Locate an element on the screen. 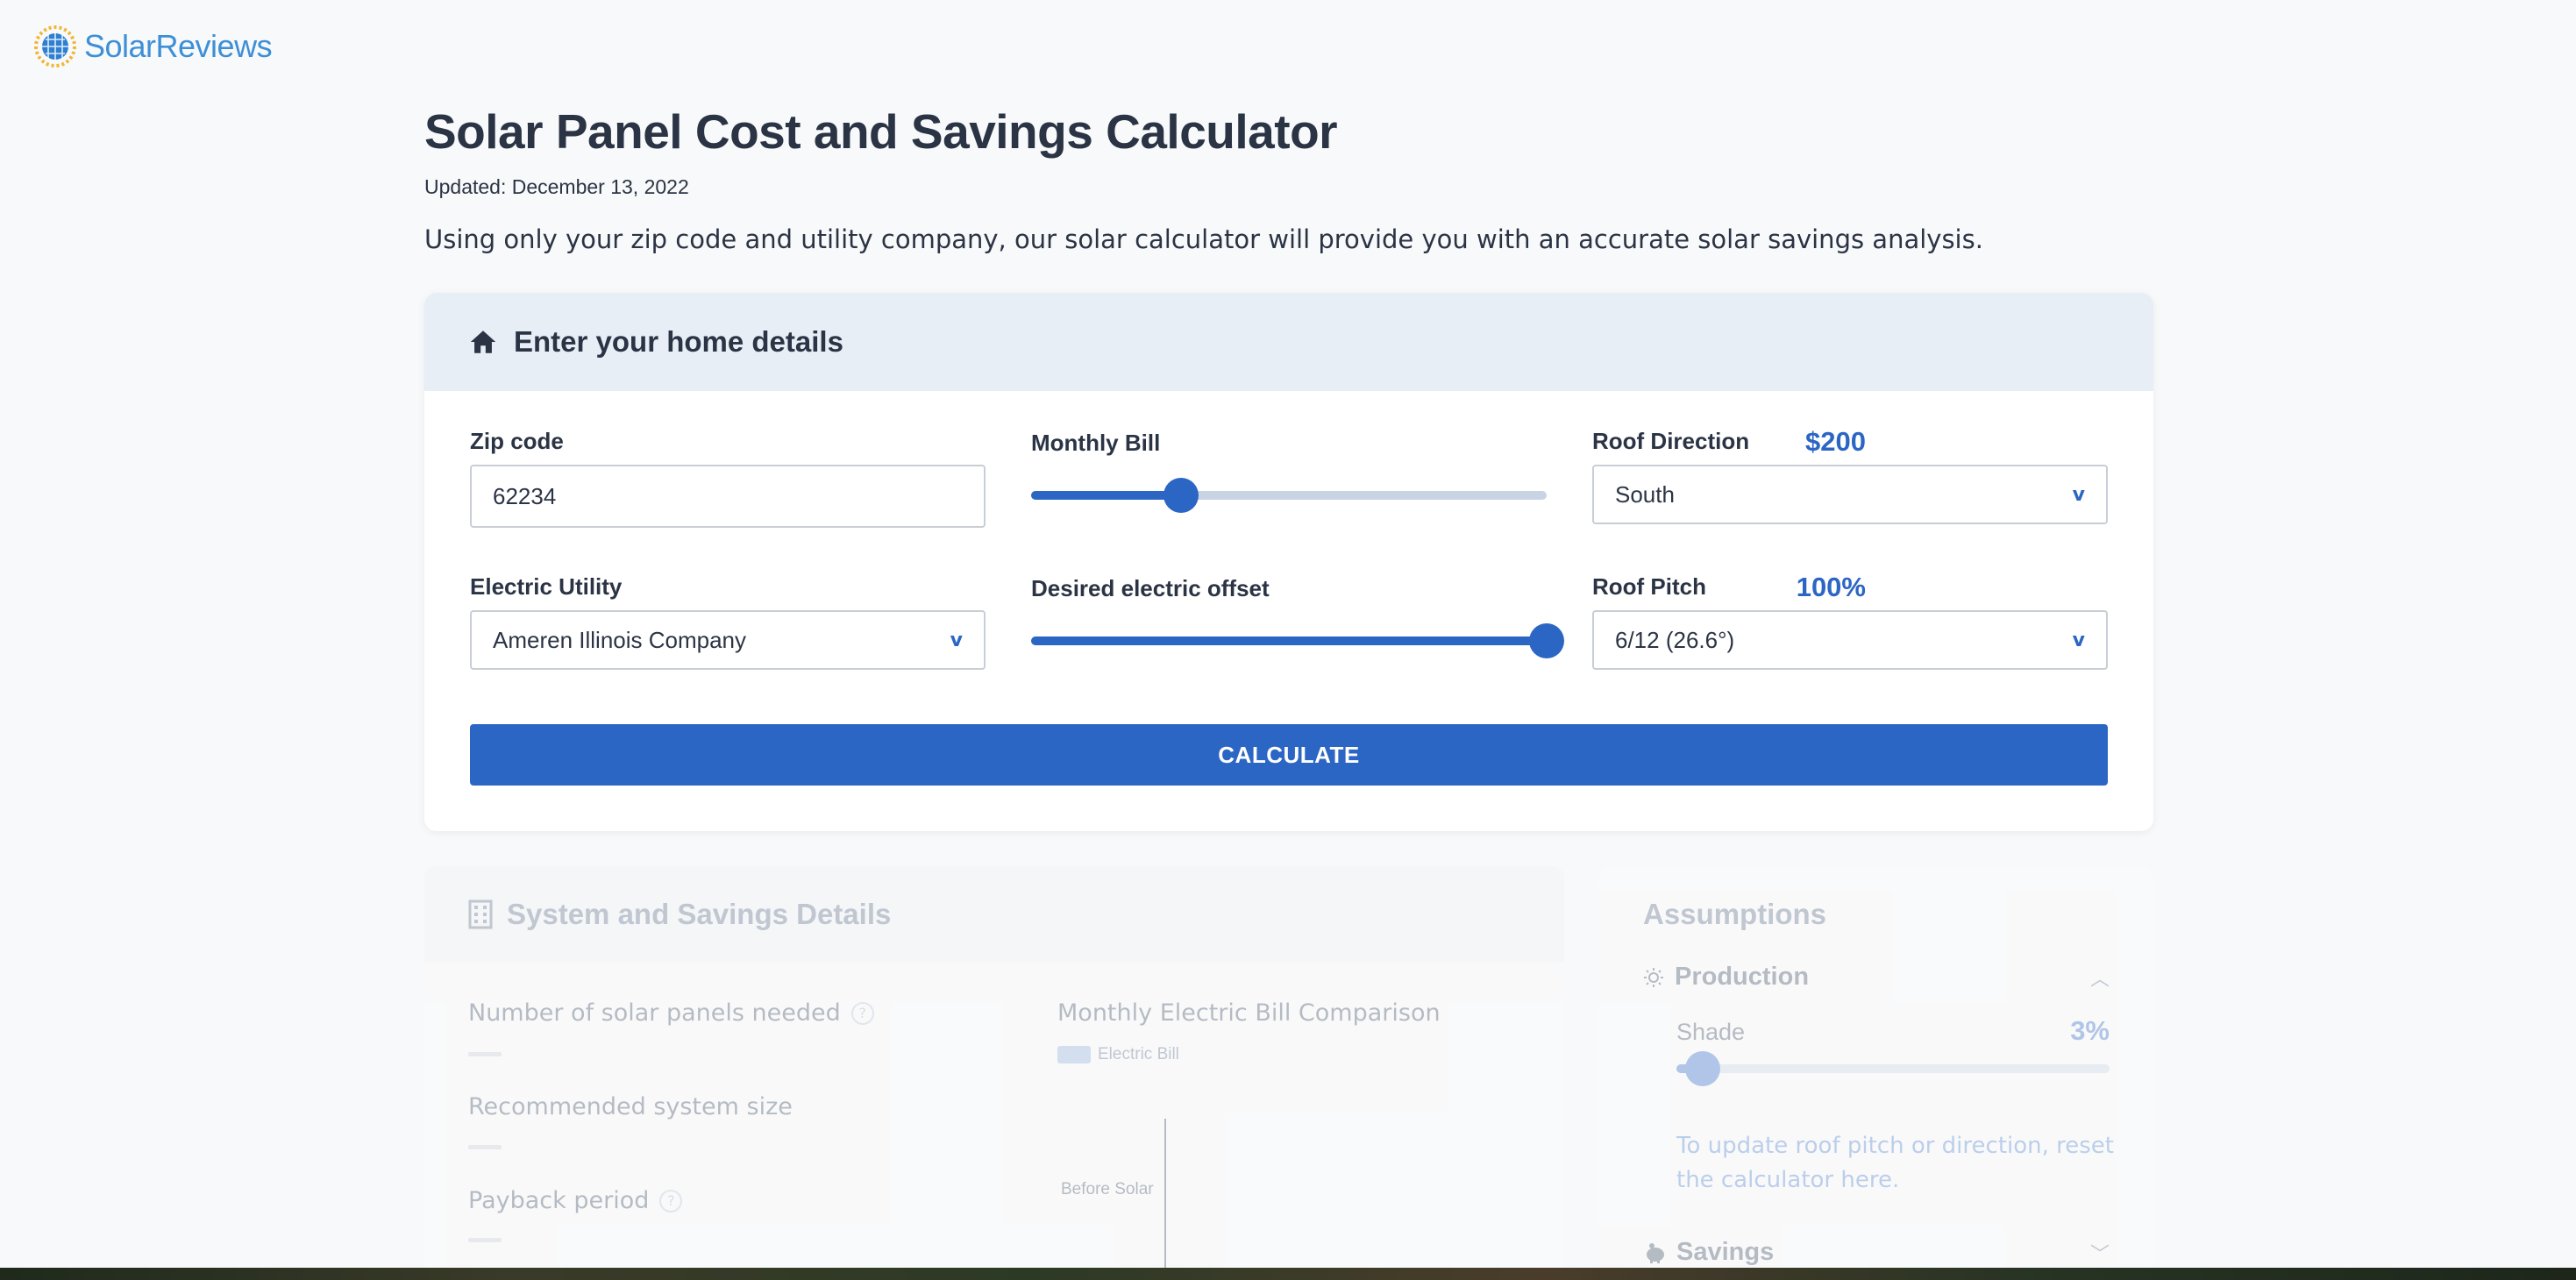 The height and width of the screenshot is (1280, 2576). roof-direction-value: South is located at coordinates (1645, 494).